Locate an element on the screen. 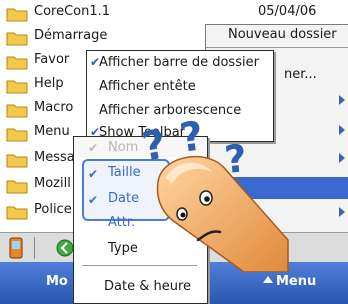  toolbar-separator is located at coordinates (34, 248).